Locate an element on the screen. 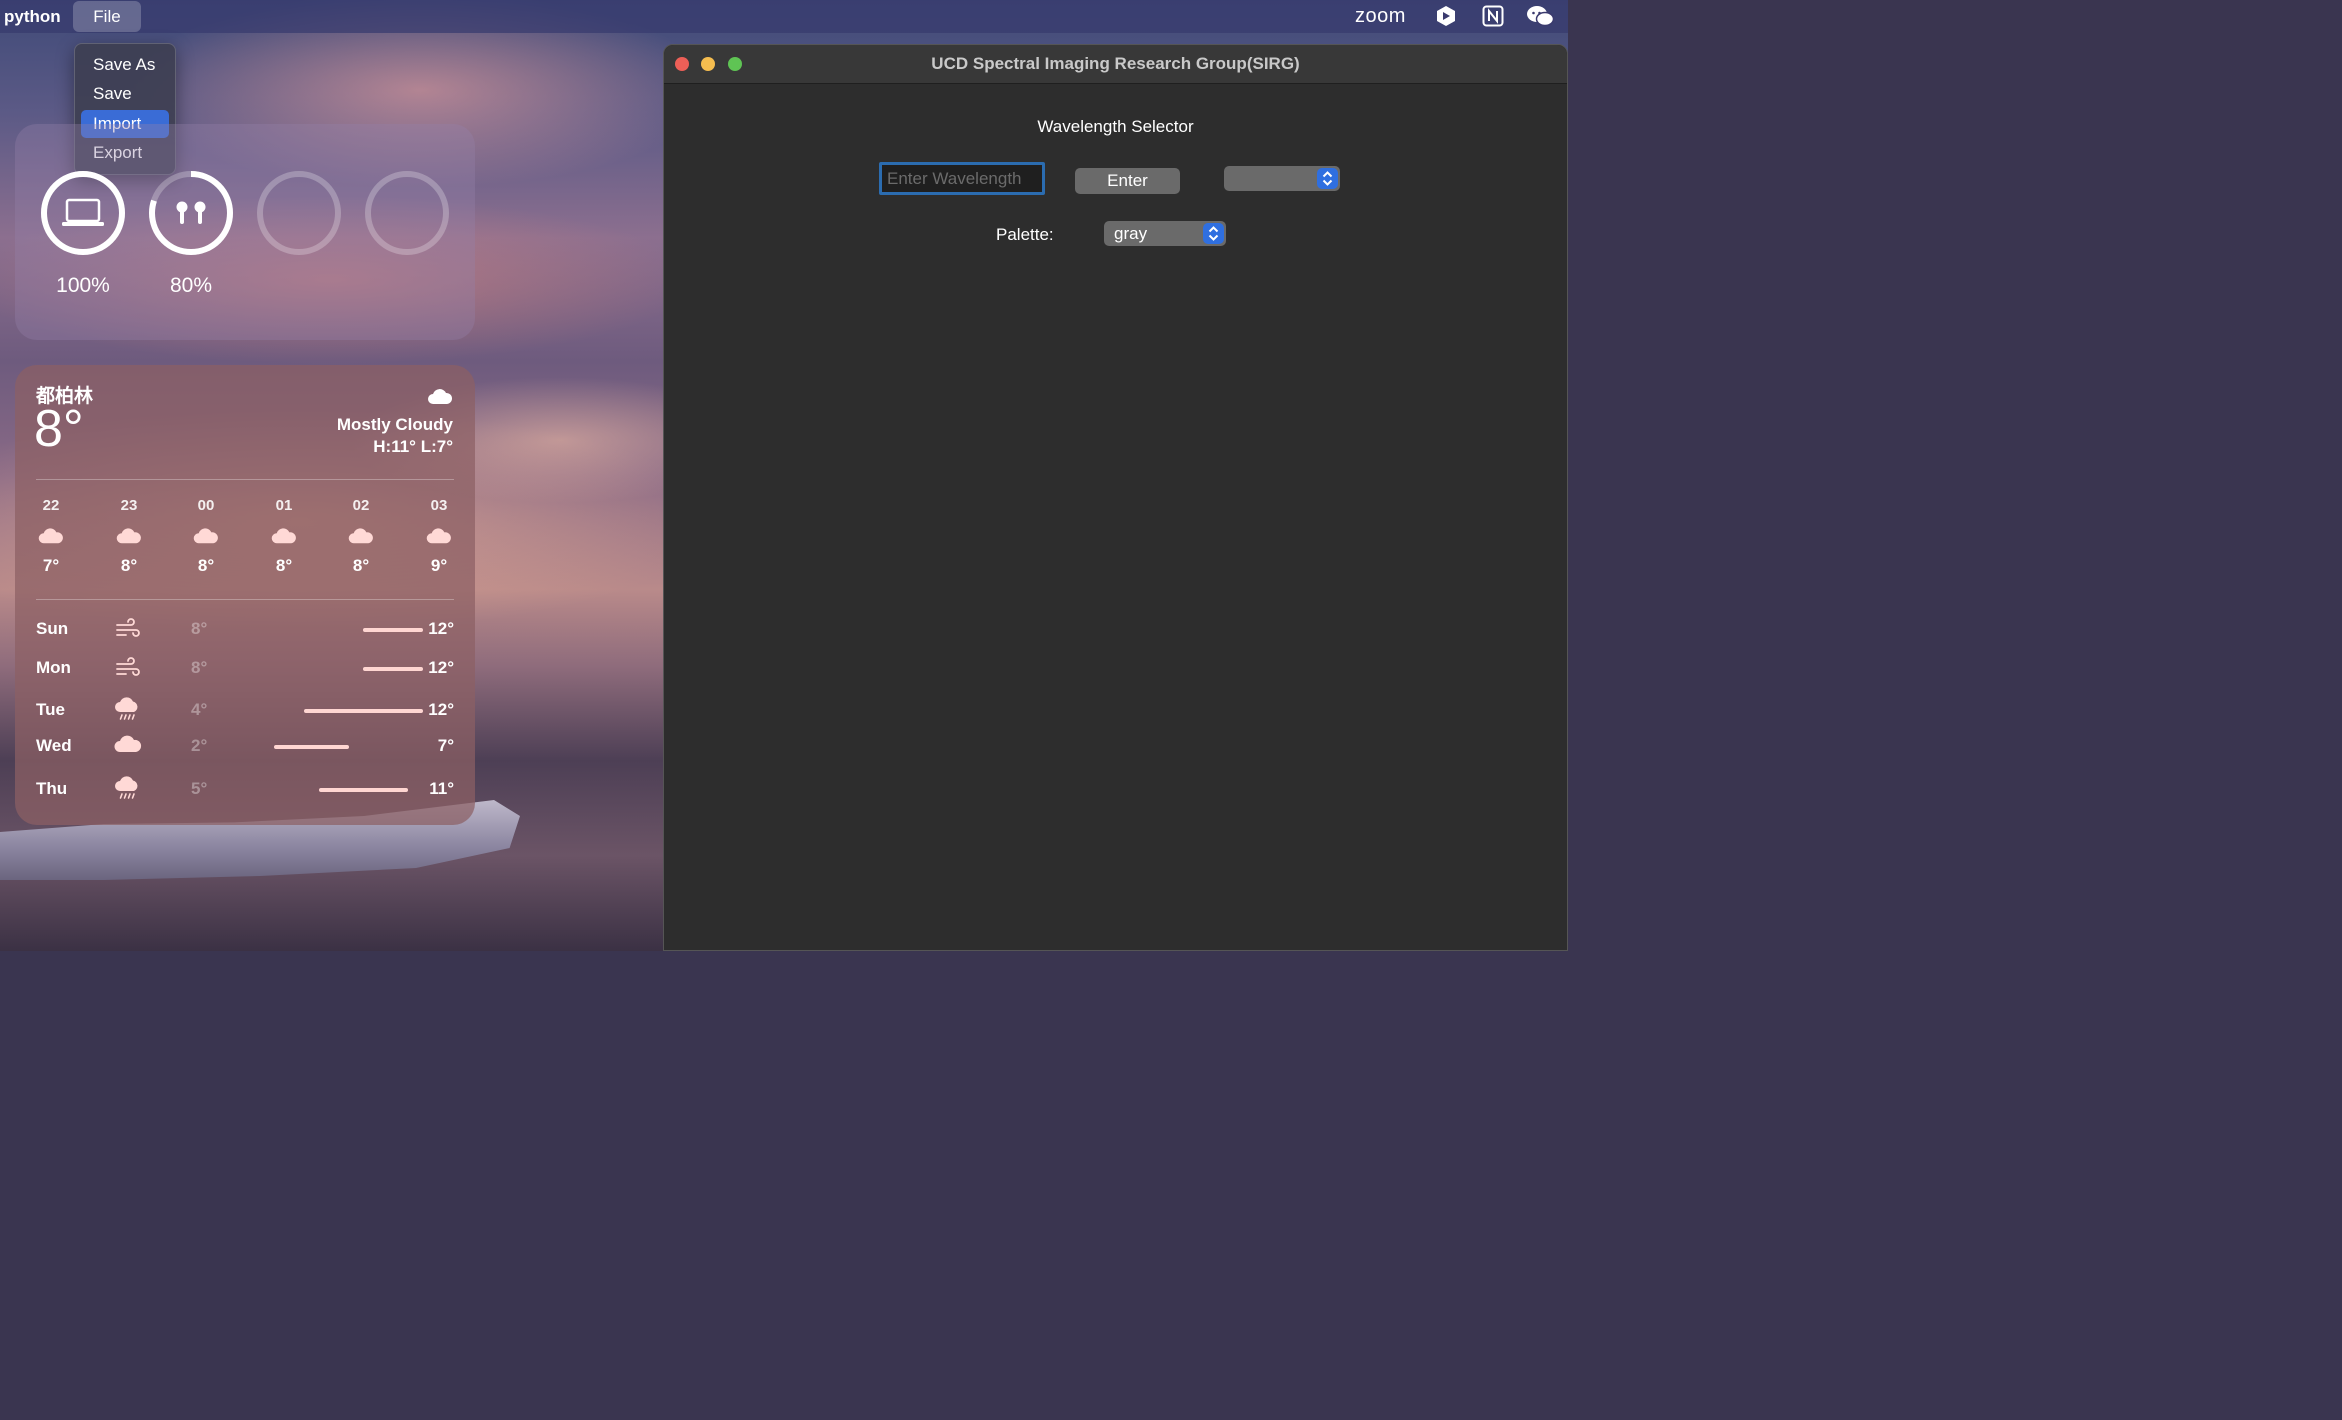  battery-widget: 100% 80% is located at coordinates (245, 232).